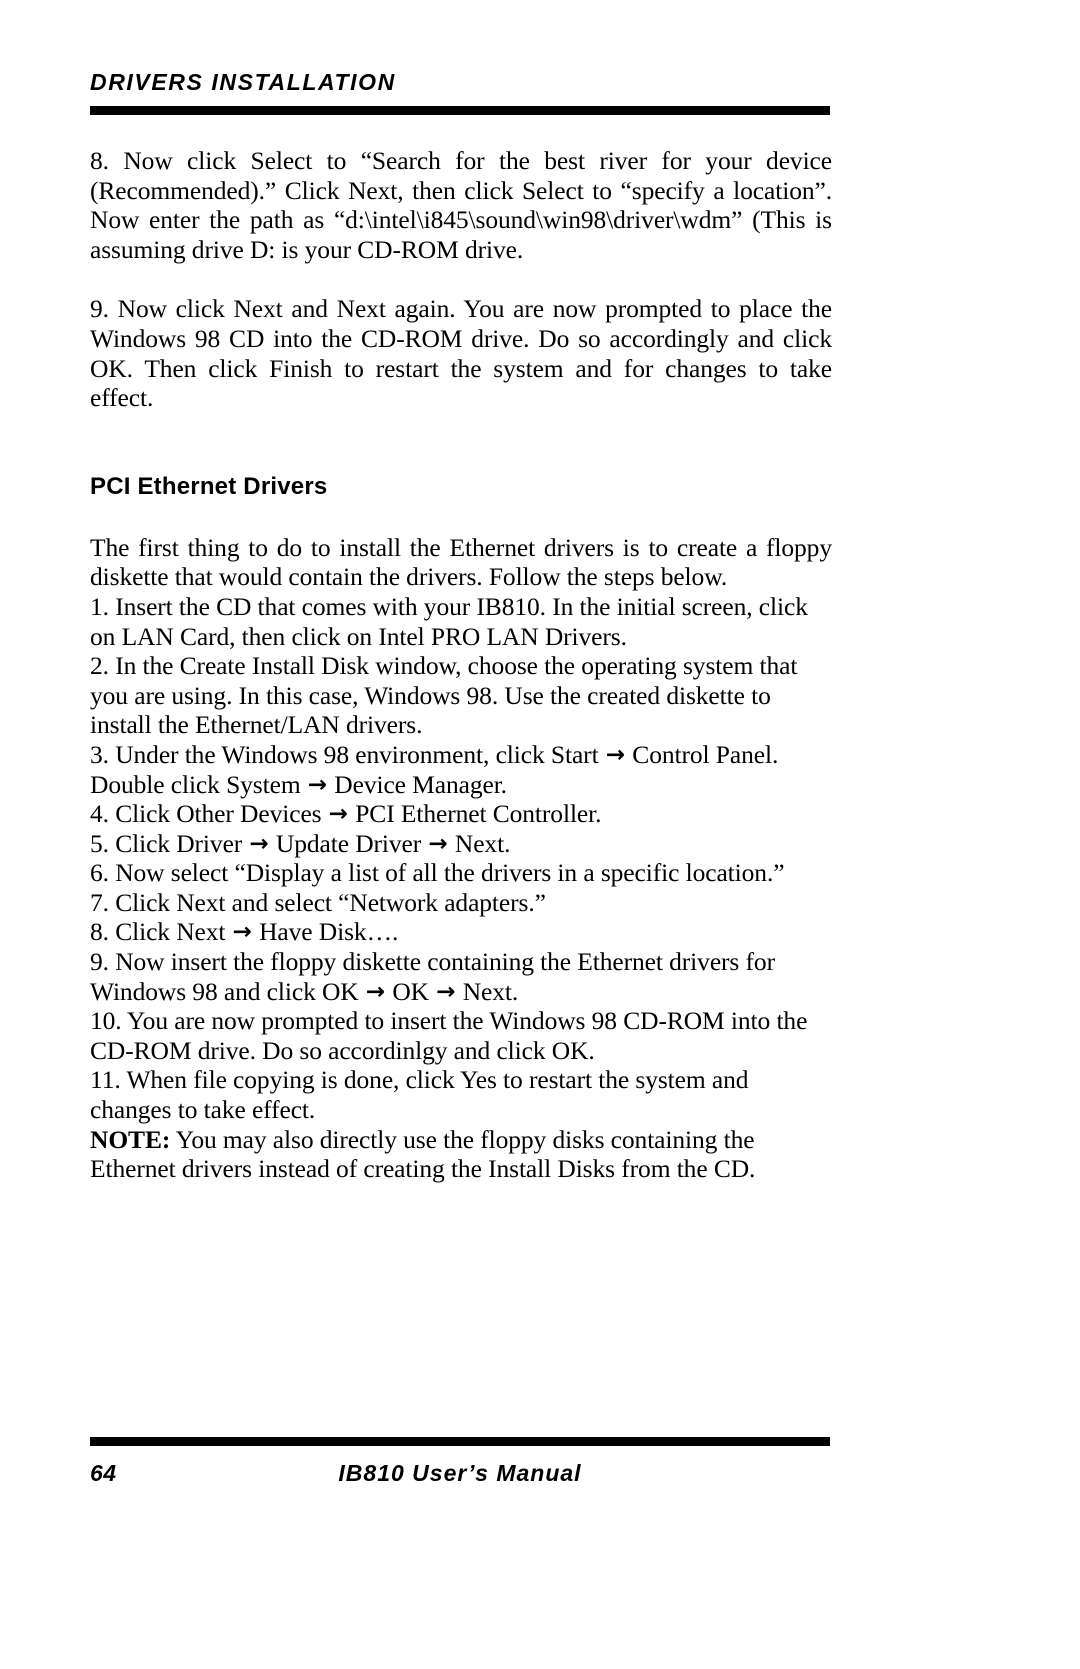 This screenshot has width=1080, height=1669. Describe the element at coordinates (169, 843) in the screenshot. I see `step-text: 5. Click Driver` at that location.